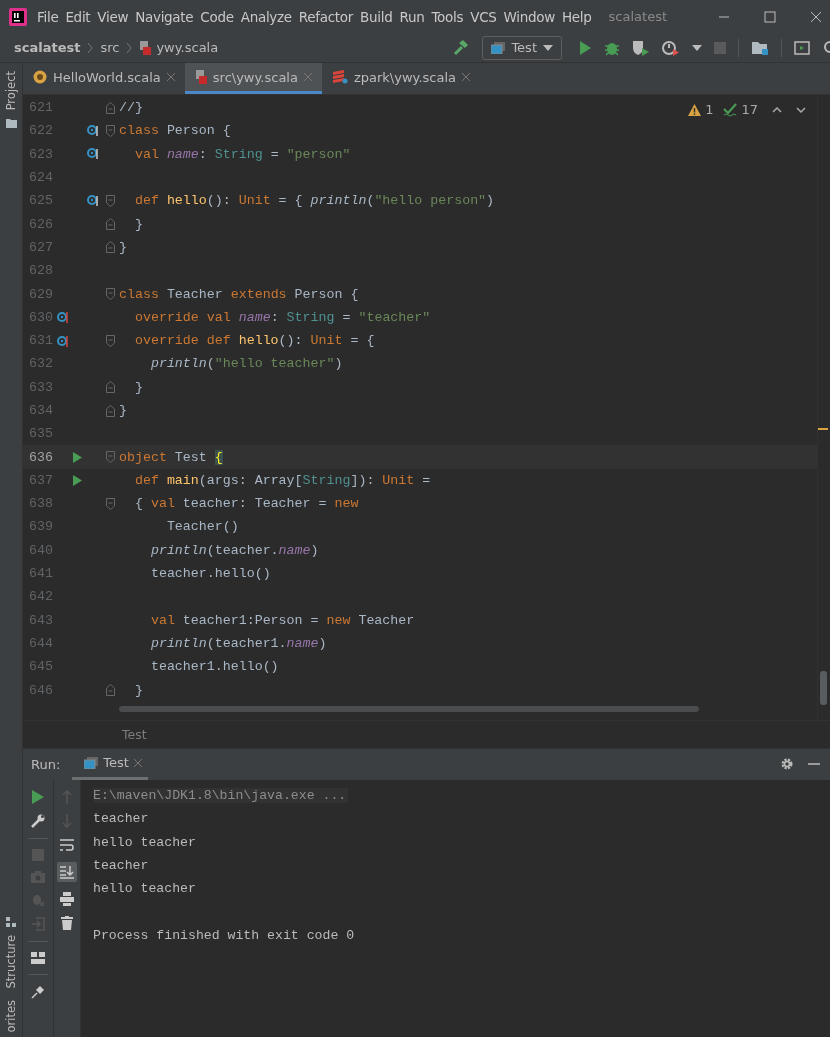 The width and height of the screenshot is (830, 1037). Describe the element at coordinates (214, 667) in the screenshot. I see `code-line: teacher1.hello()` at that location.